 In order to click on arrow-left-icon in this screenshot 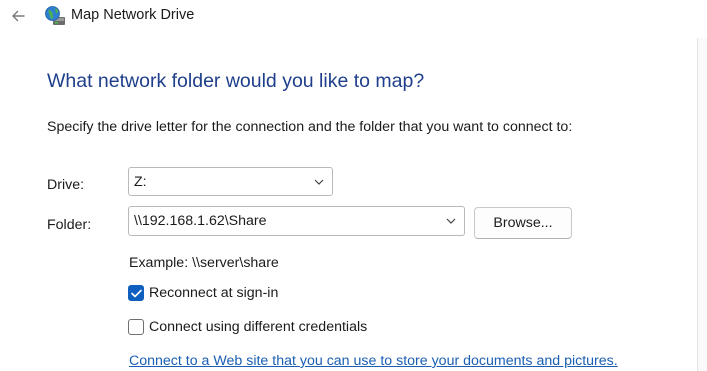, I will do `click(18, 16)`.